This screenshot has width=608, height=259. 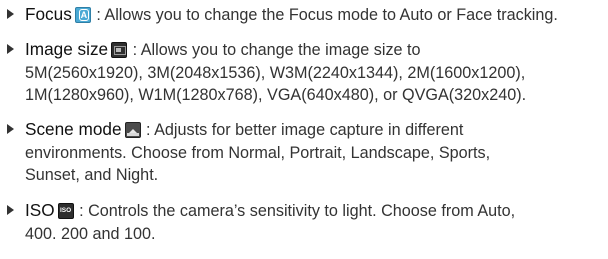 I want to click on image-size-icon, so click(x=119, y=50).